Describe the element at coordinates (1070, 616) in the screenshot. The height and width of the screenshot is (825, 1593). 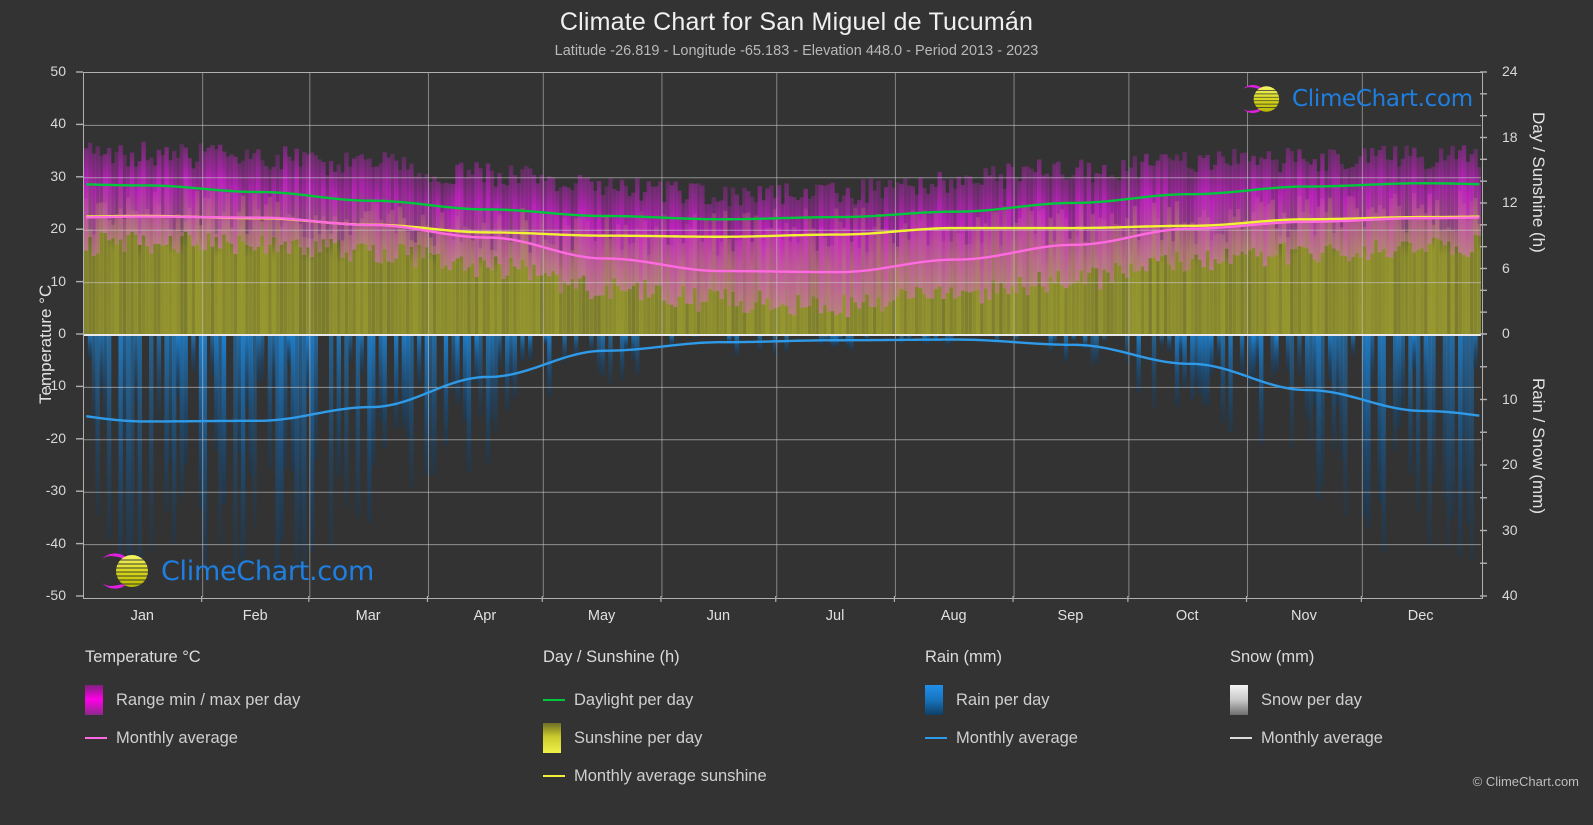
I see `x-axis-tick-sep: Sep` at that location.